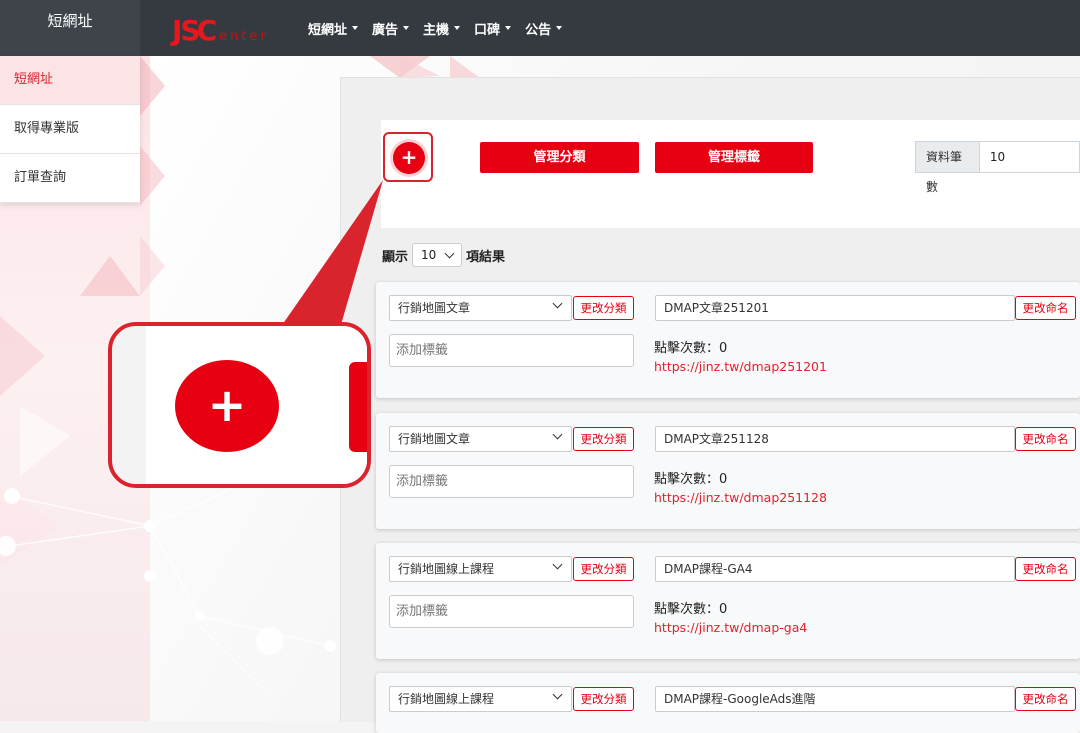  I want to click on logo-js-text: JS, so click(186, 30).